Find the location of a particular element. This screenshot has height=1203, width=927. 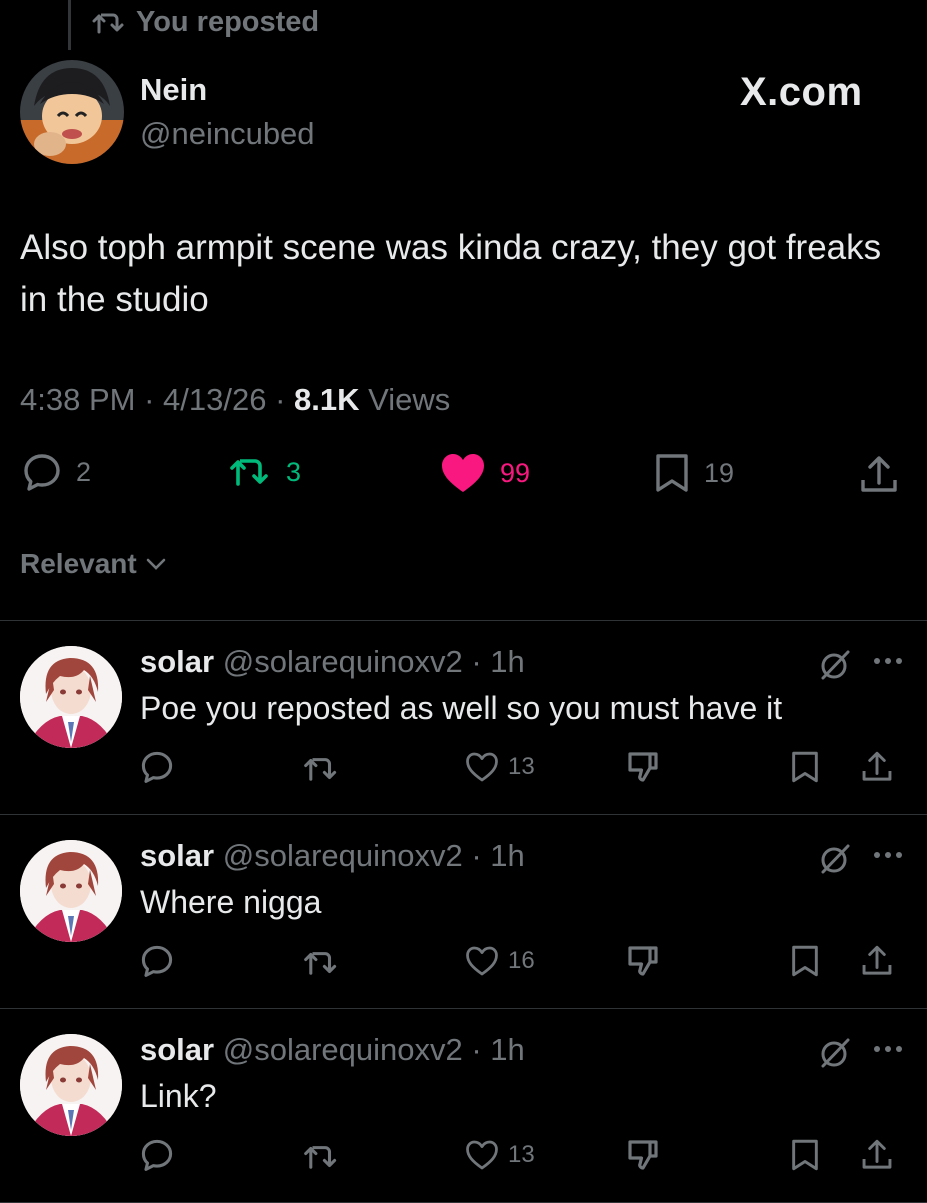

repost-button: 3 is located at coordinates (264, 472).